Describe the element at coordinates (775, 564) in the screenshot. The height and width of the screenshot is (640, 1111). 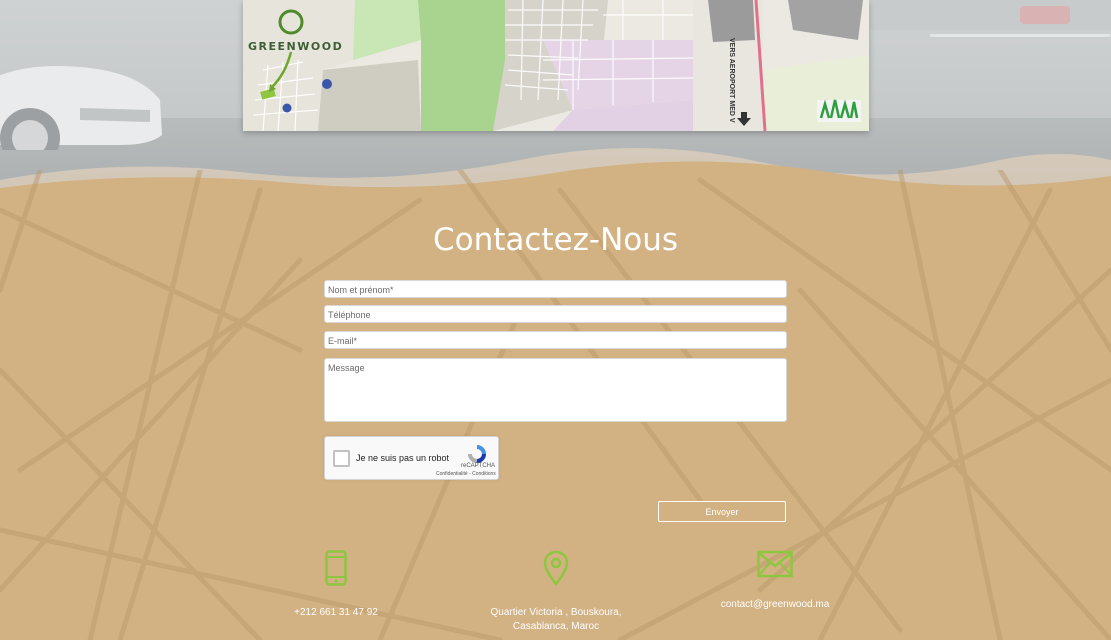
I see `envelope-icon` at that location.